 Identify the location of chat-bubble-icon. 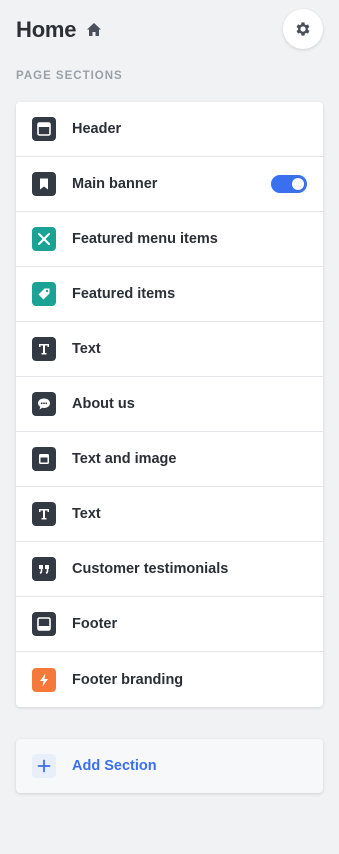
(44, 404).